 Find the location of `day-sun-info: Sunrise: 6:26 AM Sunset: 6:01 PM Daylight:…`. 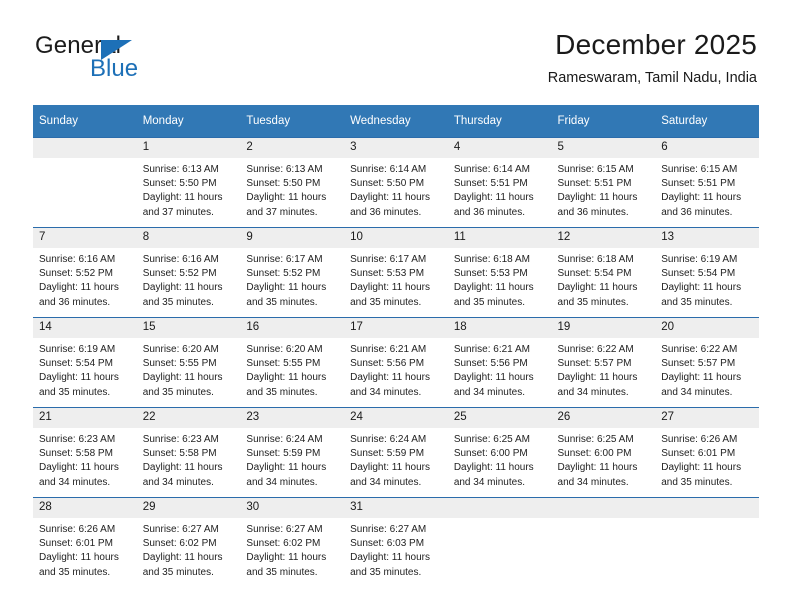

day-sun-info: Sunrise: 6:26 AM Sunset: 6:01 PM Daylight:… is located at coordinates (85, 549).